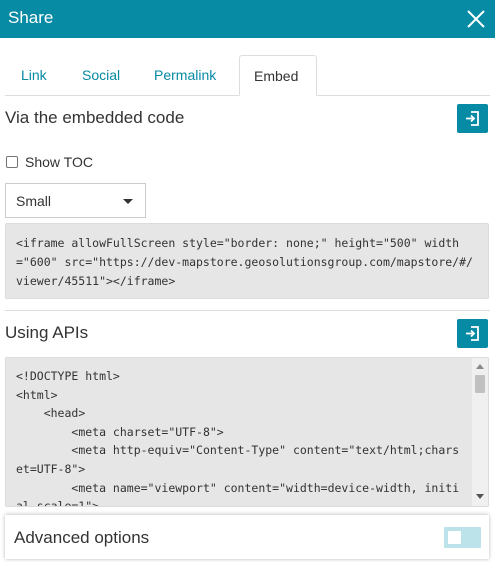 This screenshot has width=495, height=567. Describe the element at coordinates (247, 19) in the screenshot. I see `dialog-header: Share` at that location.